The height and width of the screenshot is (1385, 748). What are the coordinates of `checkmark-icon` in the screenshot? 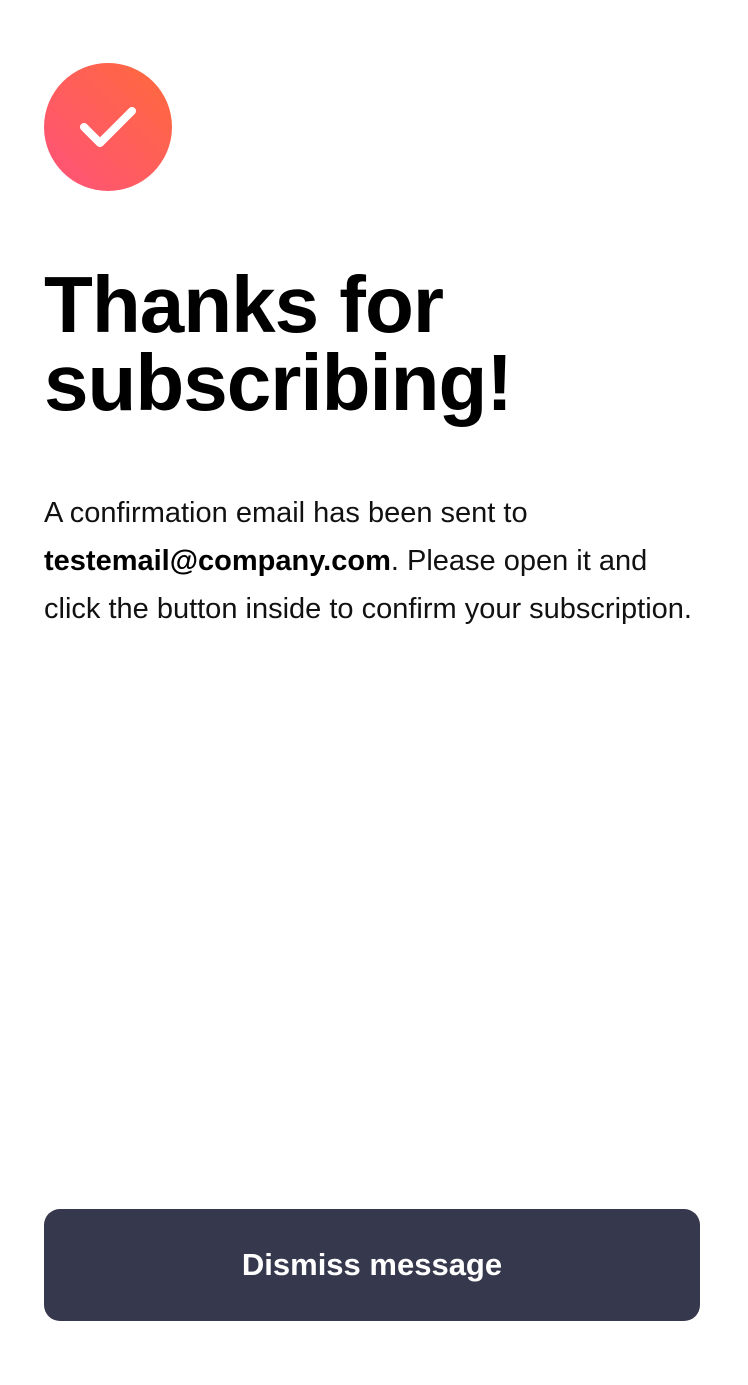 It's located at (108, 127).